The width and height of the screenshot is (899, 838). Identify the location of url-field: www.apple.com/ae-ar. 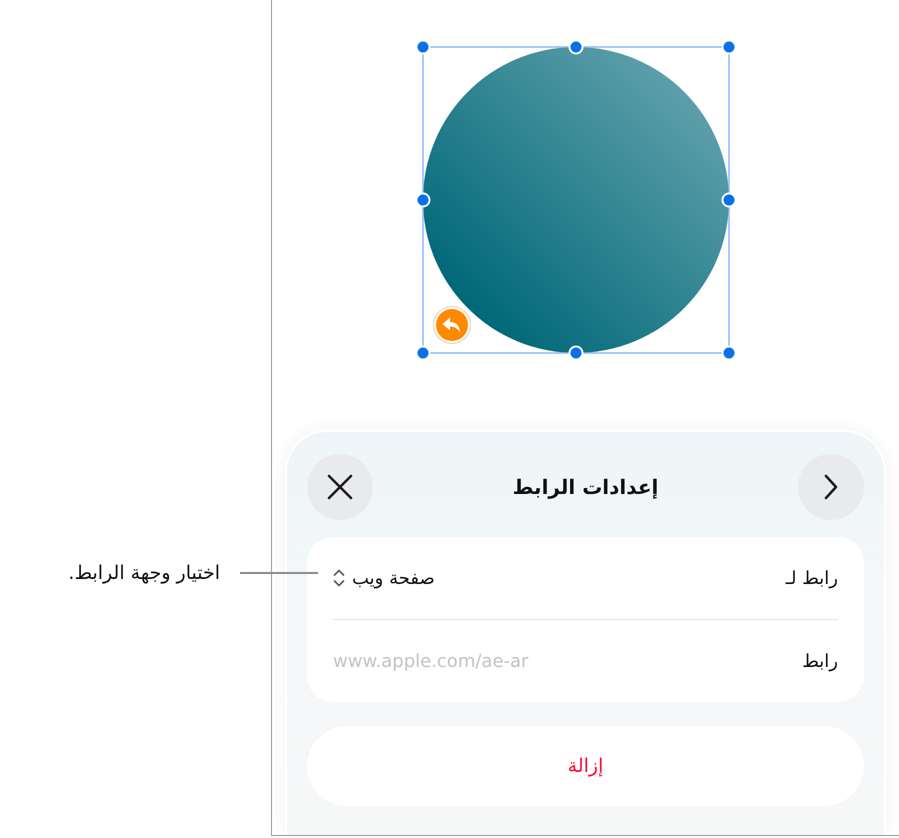
(555, 661).